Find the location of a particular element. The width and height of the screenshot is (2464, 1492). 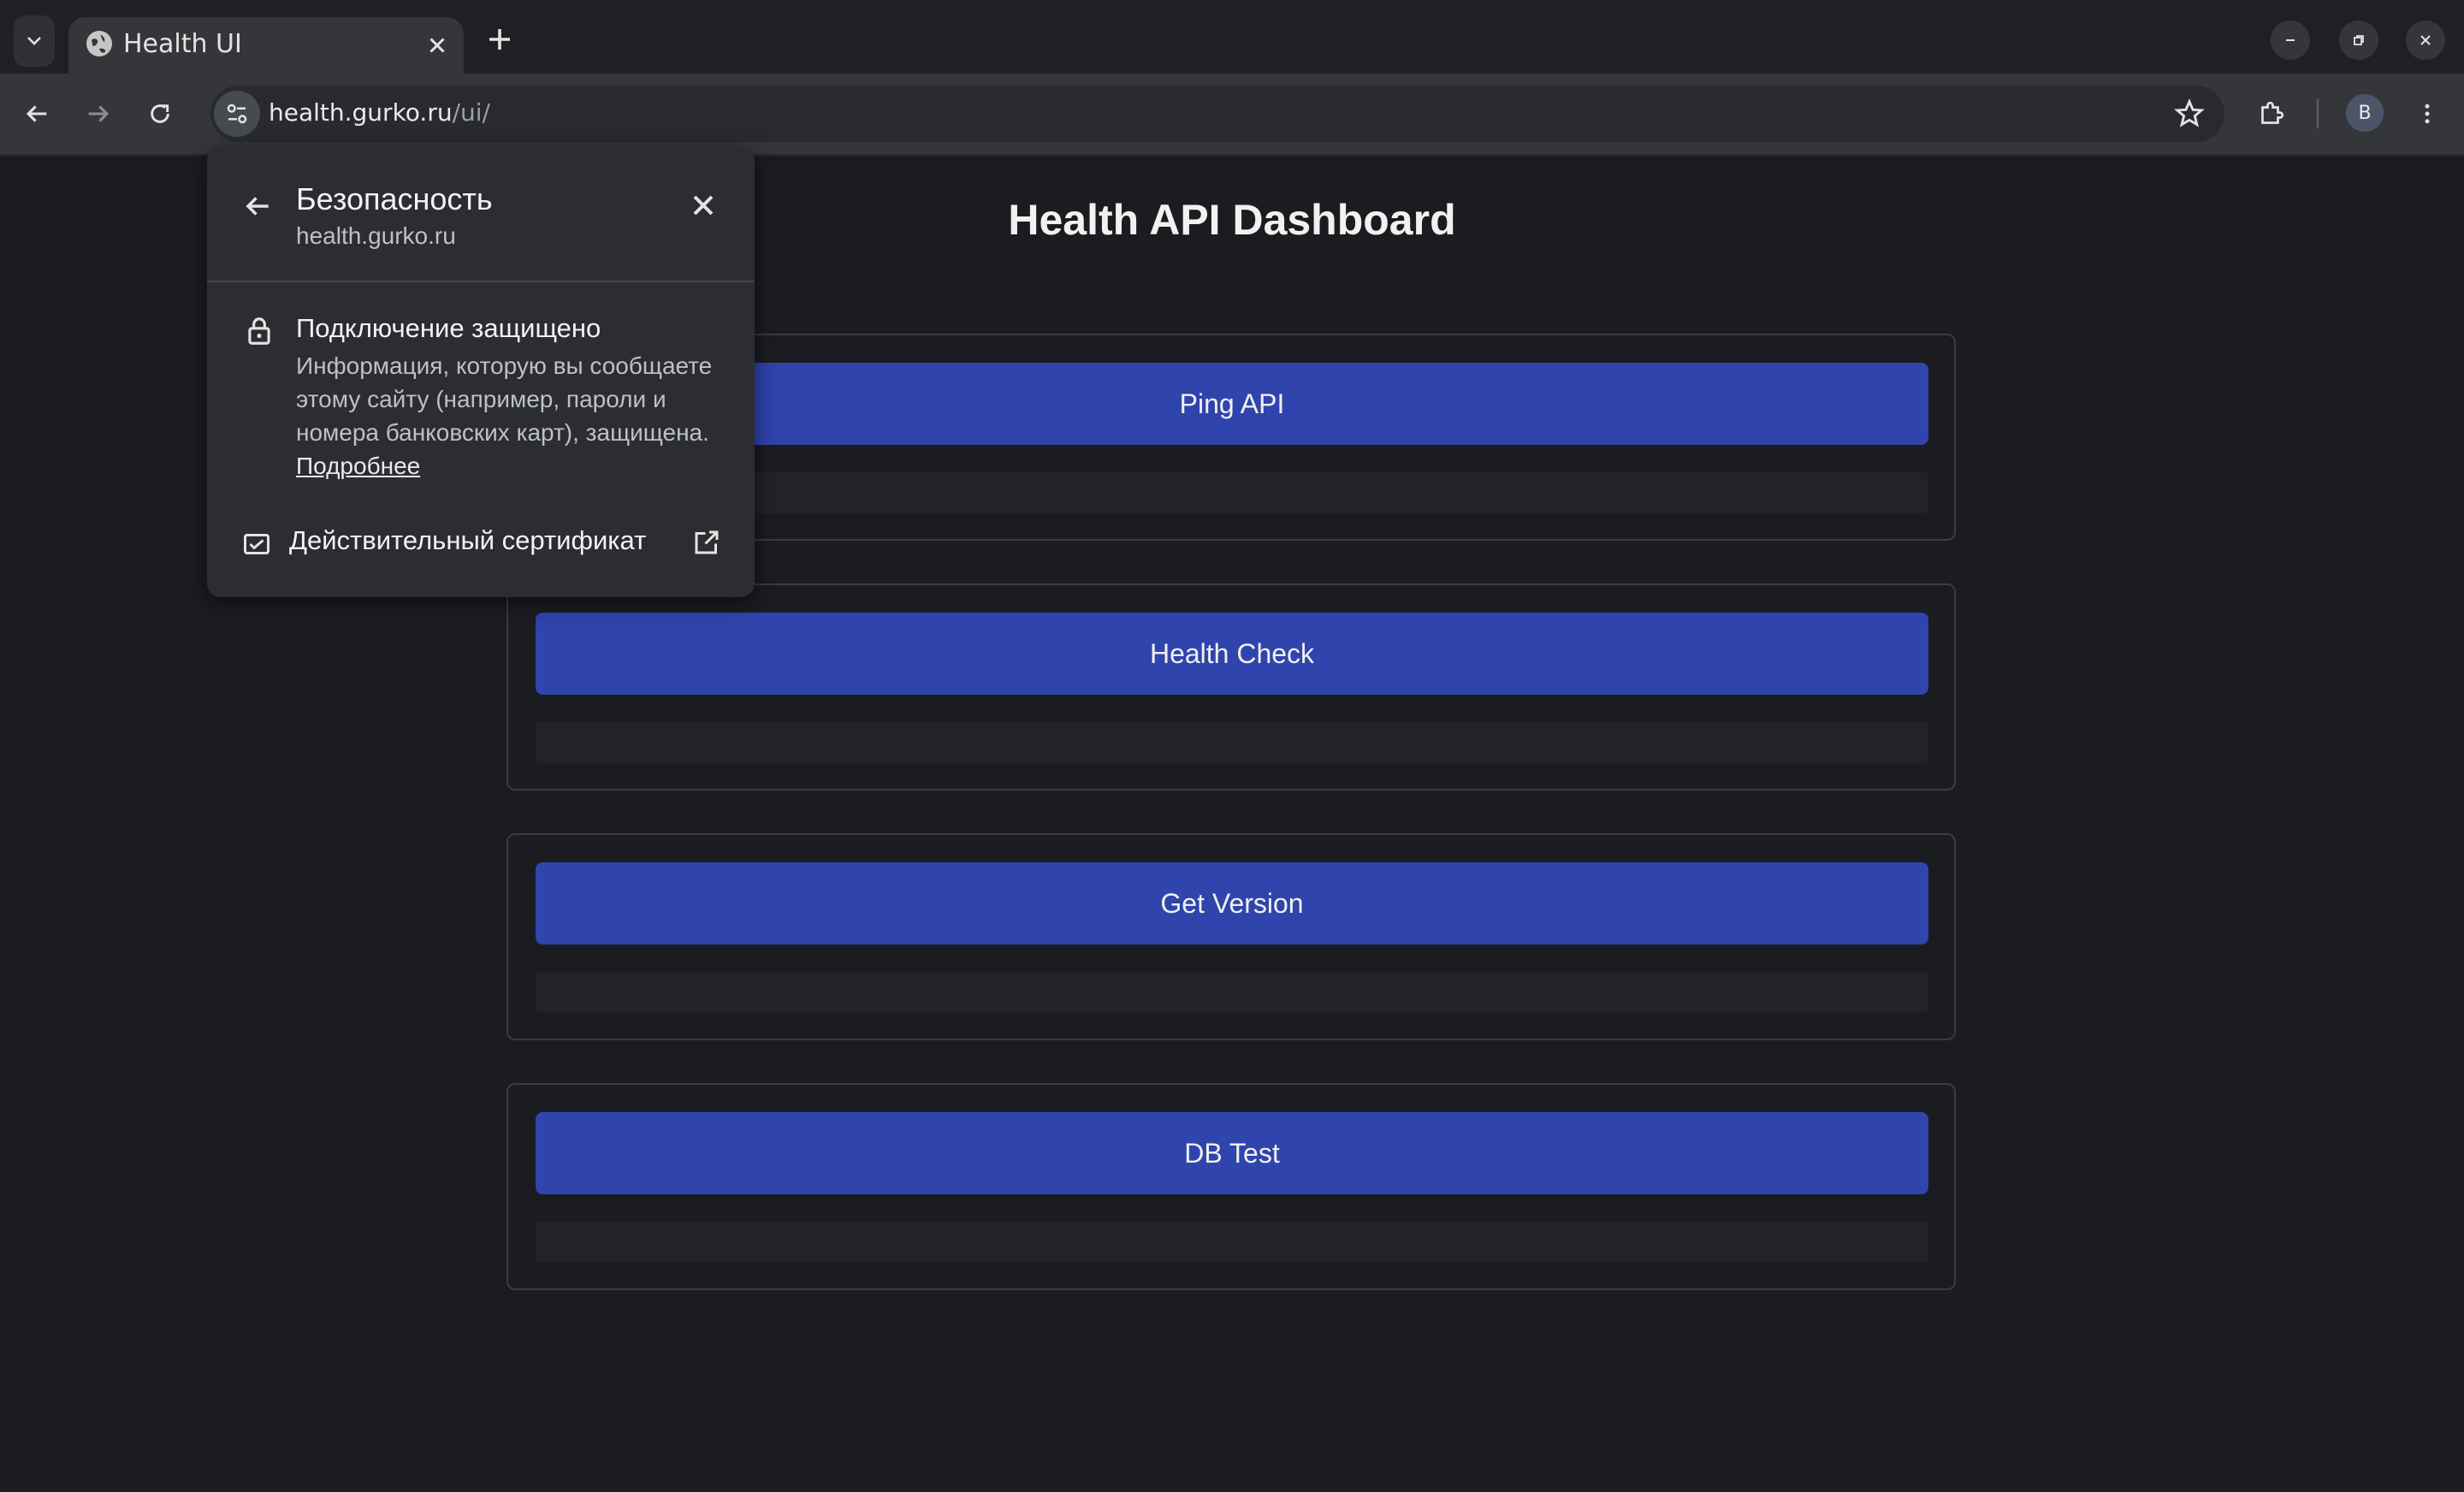

back-button is located at coordinates (36, 113).